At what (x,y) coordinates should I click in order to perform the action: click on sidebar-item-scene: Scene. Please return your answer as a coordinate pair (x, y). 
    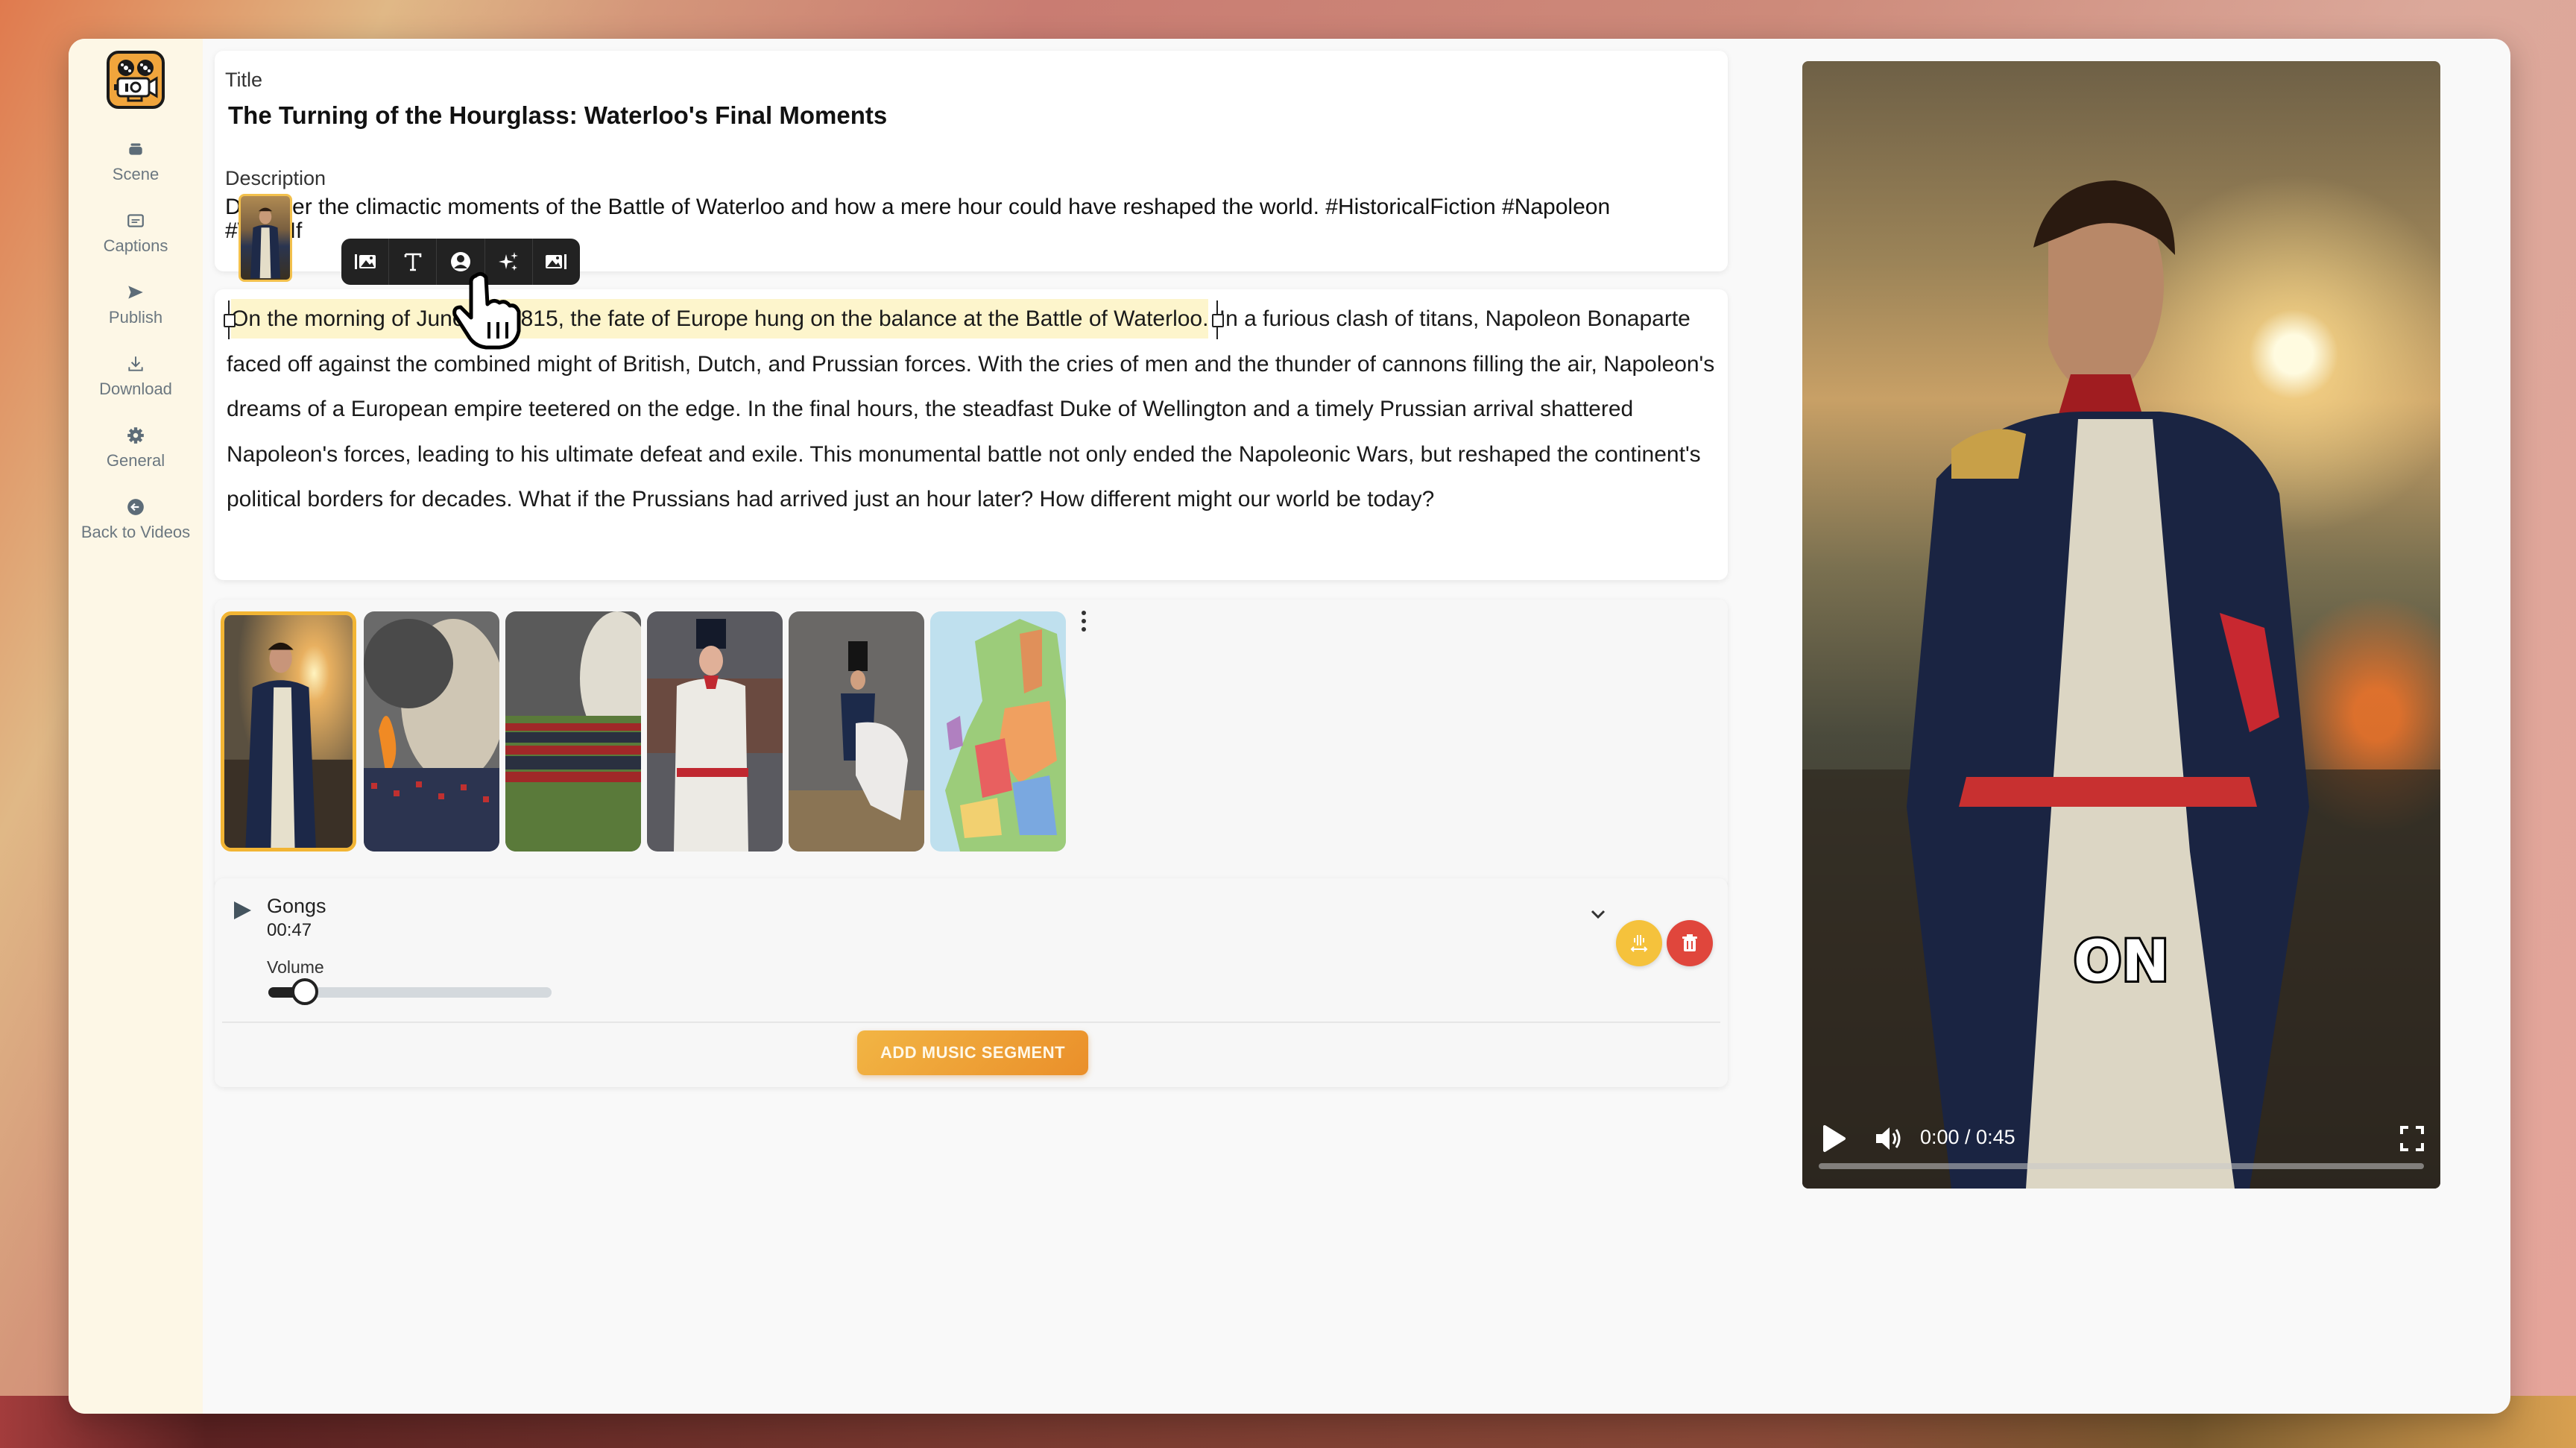
    Looking at the image, I should click on (135, 162).